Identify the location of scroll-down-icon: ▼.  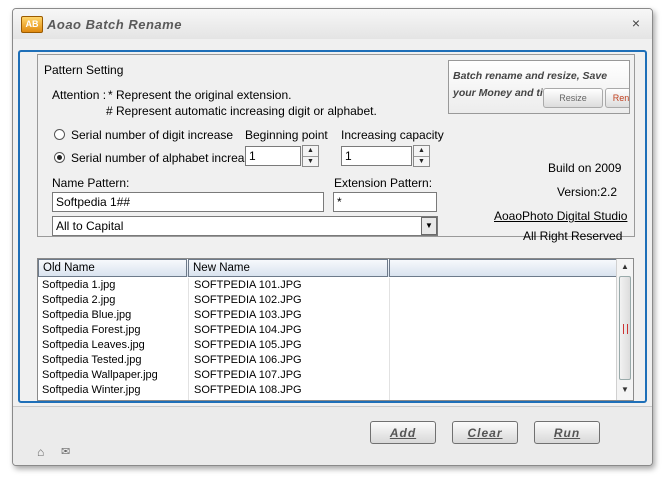
(625, 390).